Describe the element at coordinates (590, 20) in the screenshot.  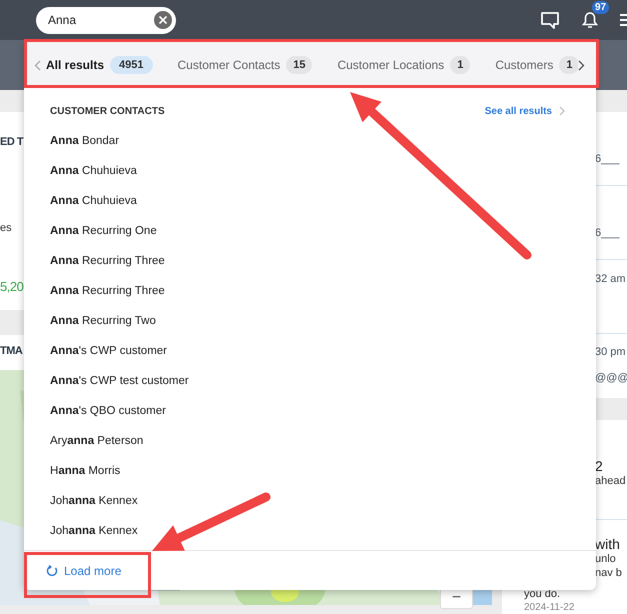
I see `bell-icon` at that location.